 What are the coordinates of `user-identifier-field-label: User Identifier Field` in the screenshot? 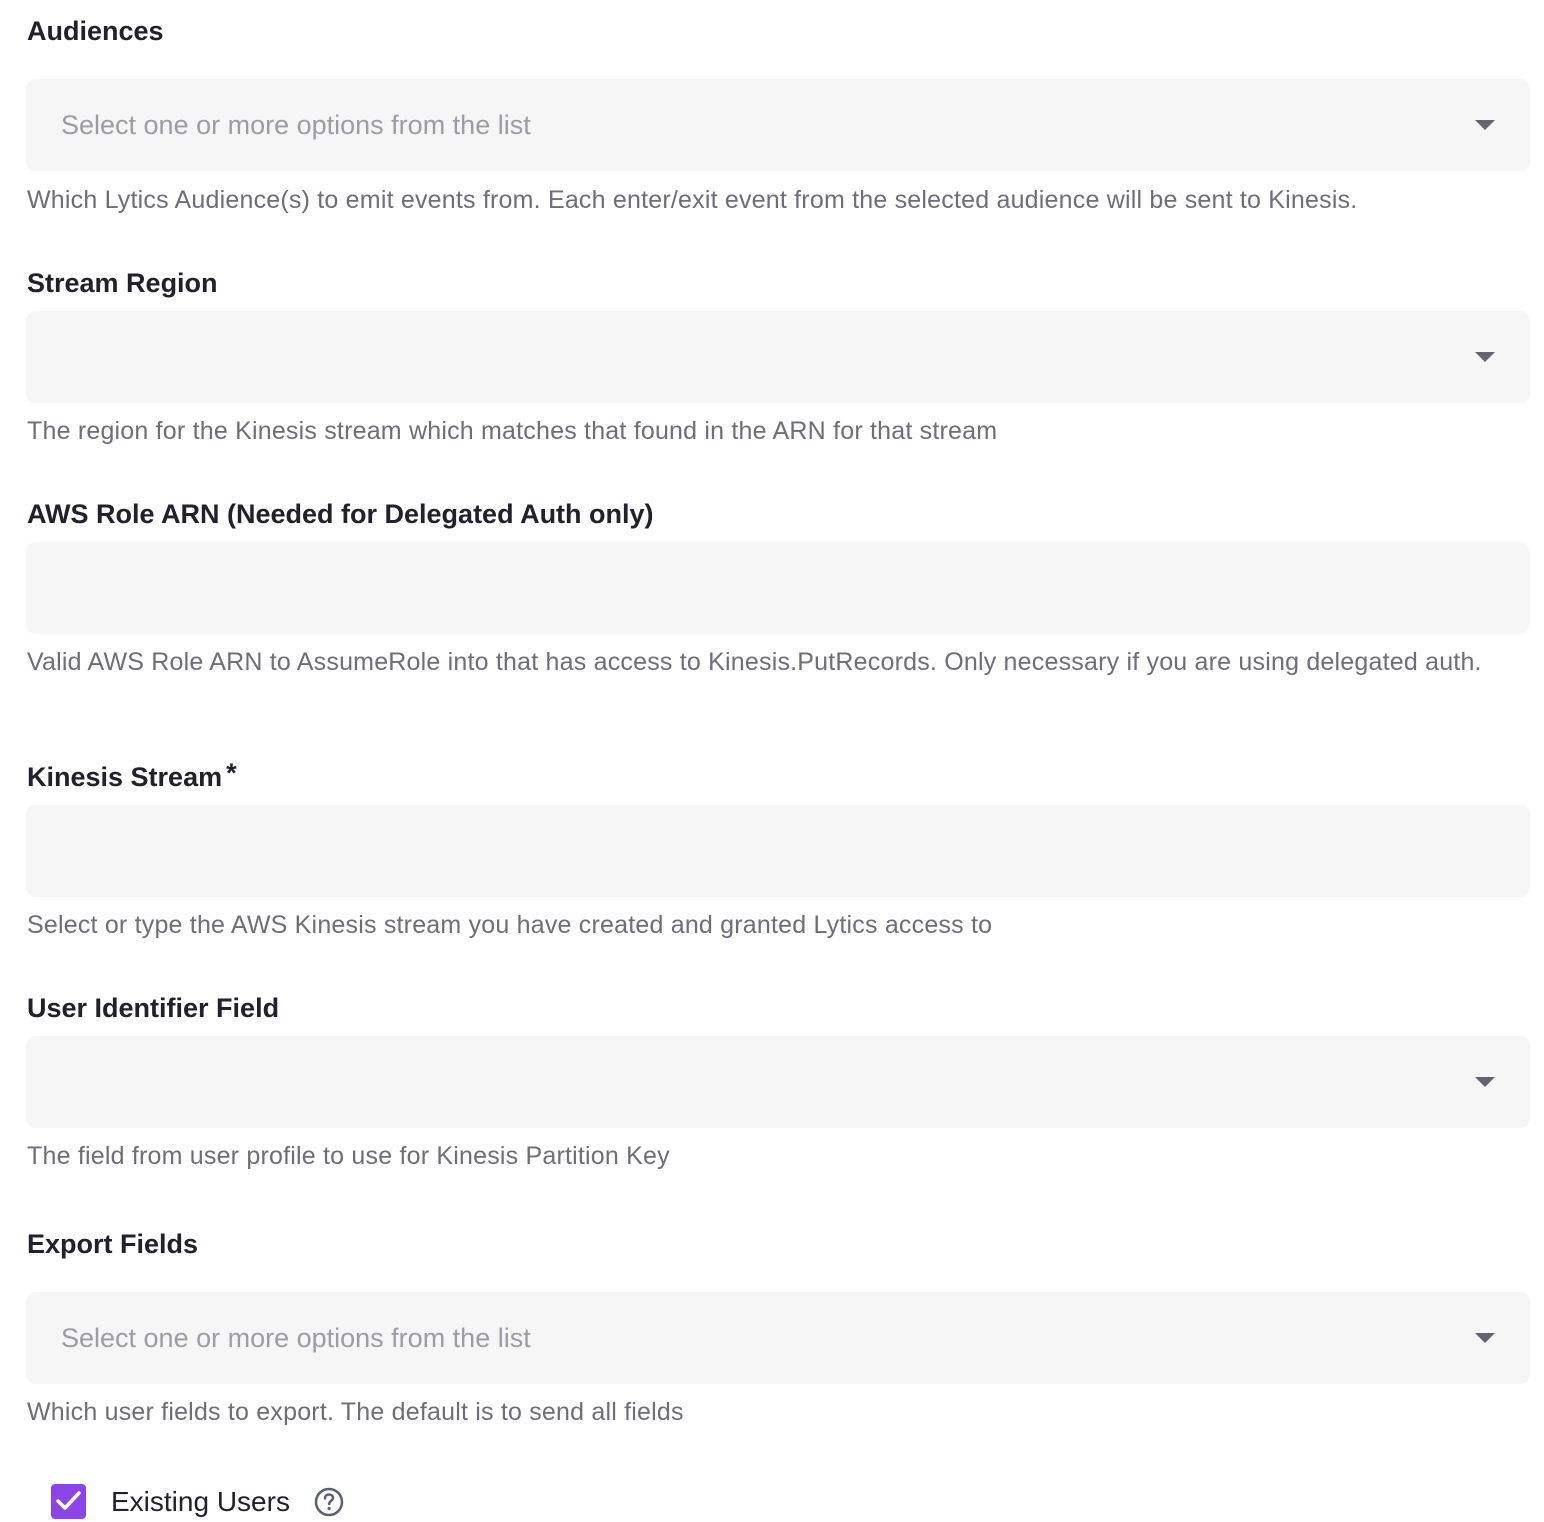 It's located at (153, 1008).